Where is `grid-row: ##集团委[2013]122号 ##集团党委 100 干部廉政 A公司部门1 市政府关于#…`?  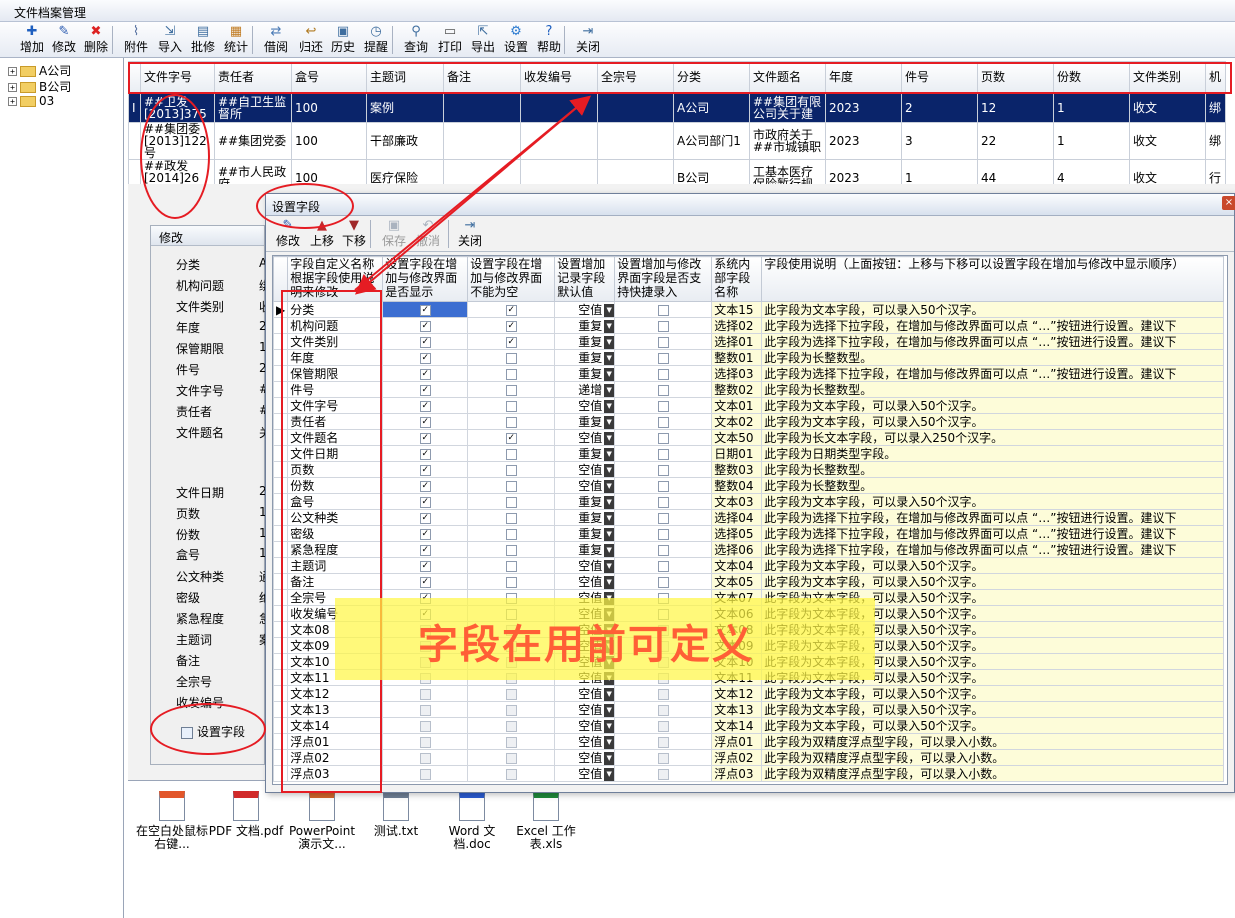 grid-row: ##集团委[2013]122号 ##集团党委 100 干部廉政 A公司部门1 市政府关于#… is located at coordinates (677, 141).